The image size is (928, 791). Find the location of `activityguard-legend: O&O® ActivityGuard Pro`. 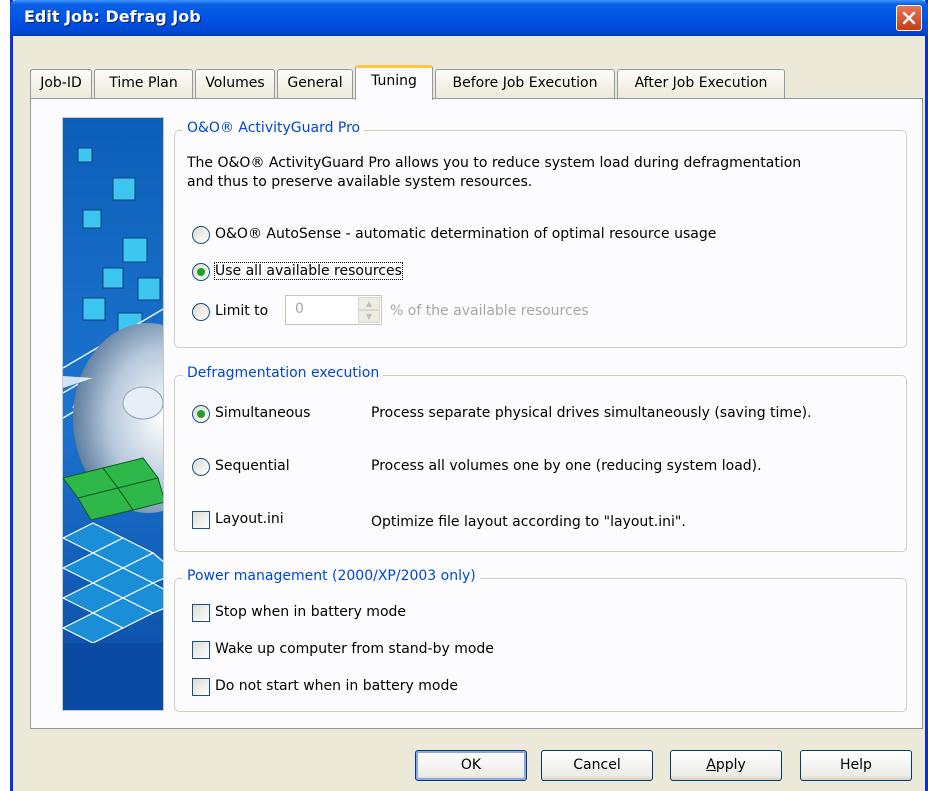

activityguard-legend: O&O® ActivityGuard Pro is located at coordinates (274, 128).